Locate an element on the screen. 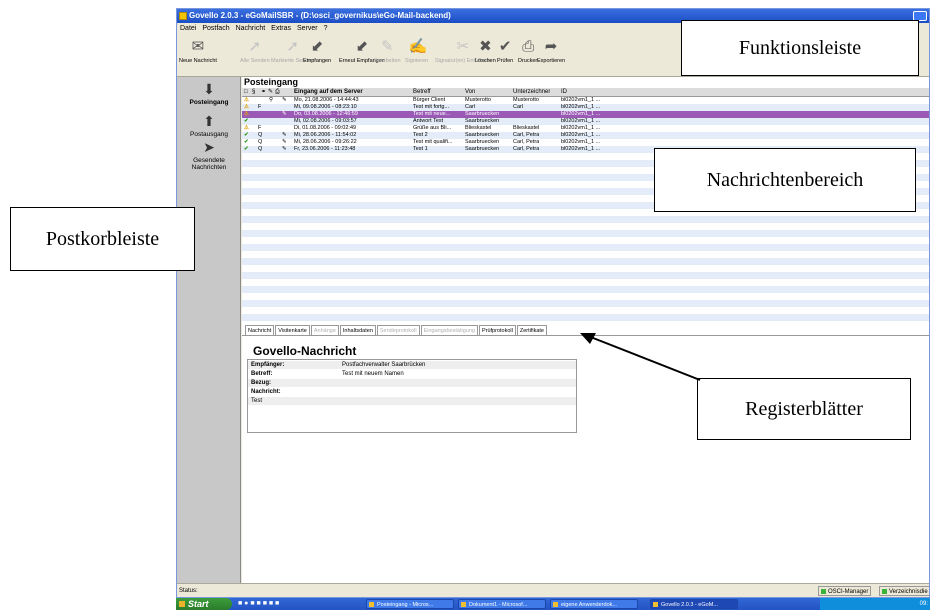 The height and width of the screenshot is (610, 930). detail-value: Test mit neuem Namen is located at coordinates (373, 374).